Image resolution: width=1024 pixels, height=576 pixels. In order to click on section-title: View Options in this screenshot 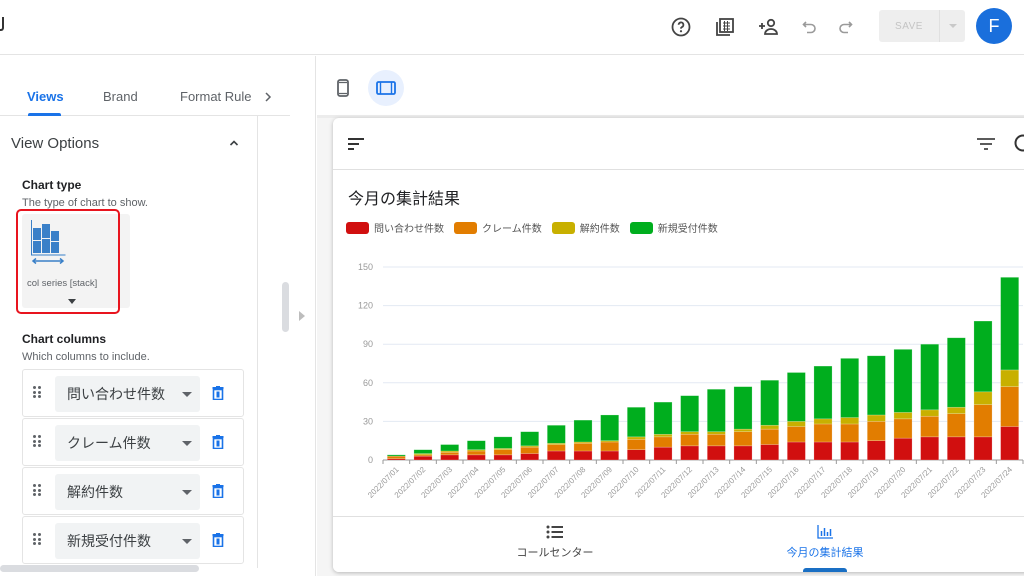, I will do `click(55, 143)`.